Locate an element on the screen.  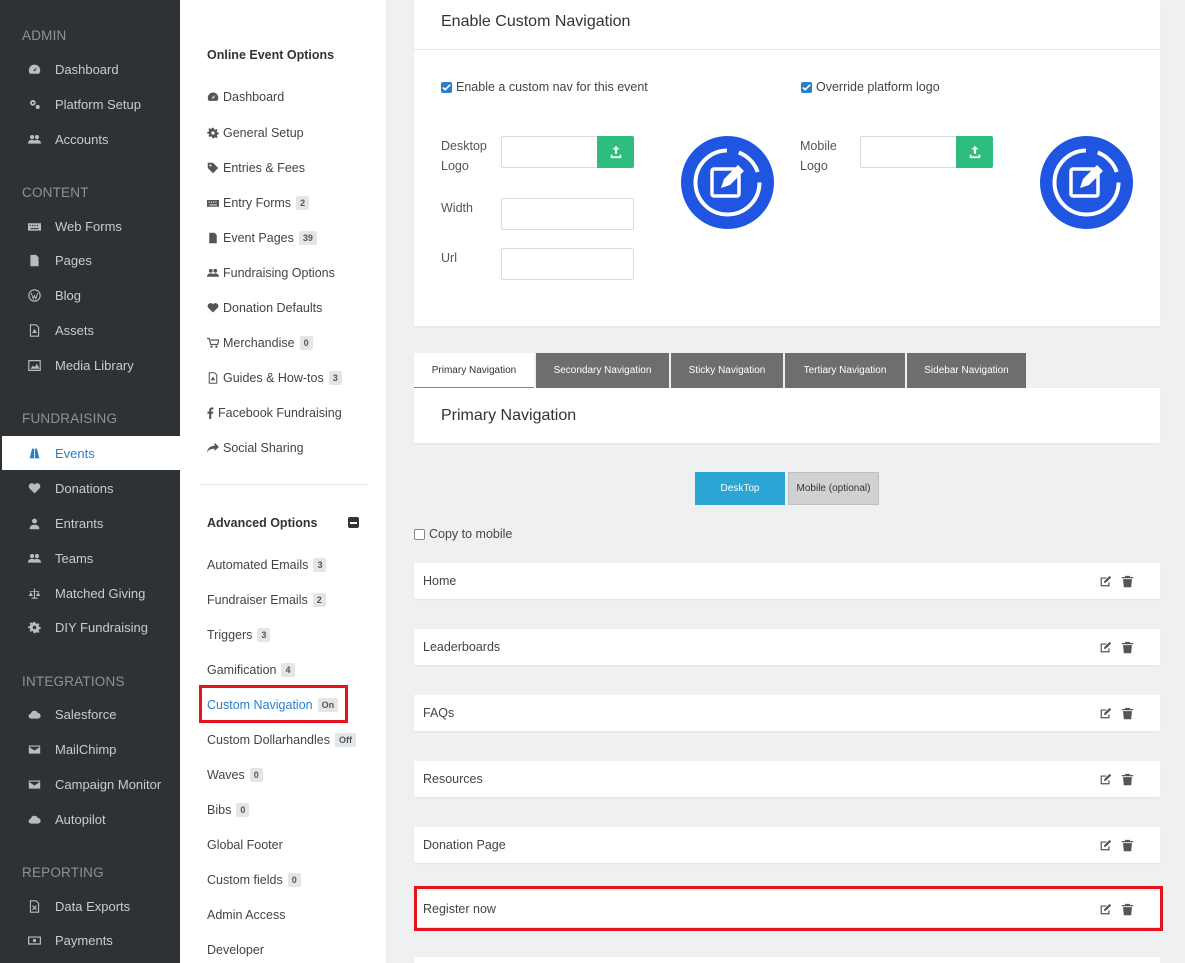
option-facebook-fundraising: Facebook Fundraising is located at coordinates (274, 413).